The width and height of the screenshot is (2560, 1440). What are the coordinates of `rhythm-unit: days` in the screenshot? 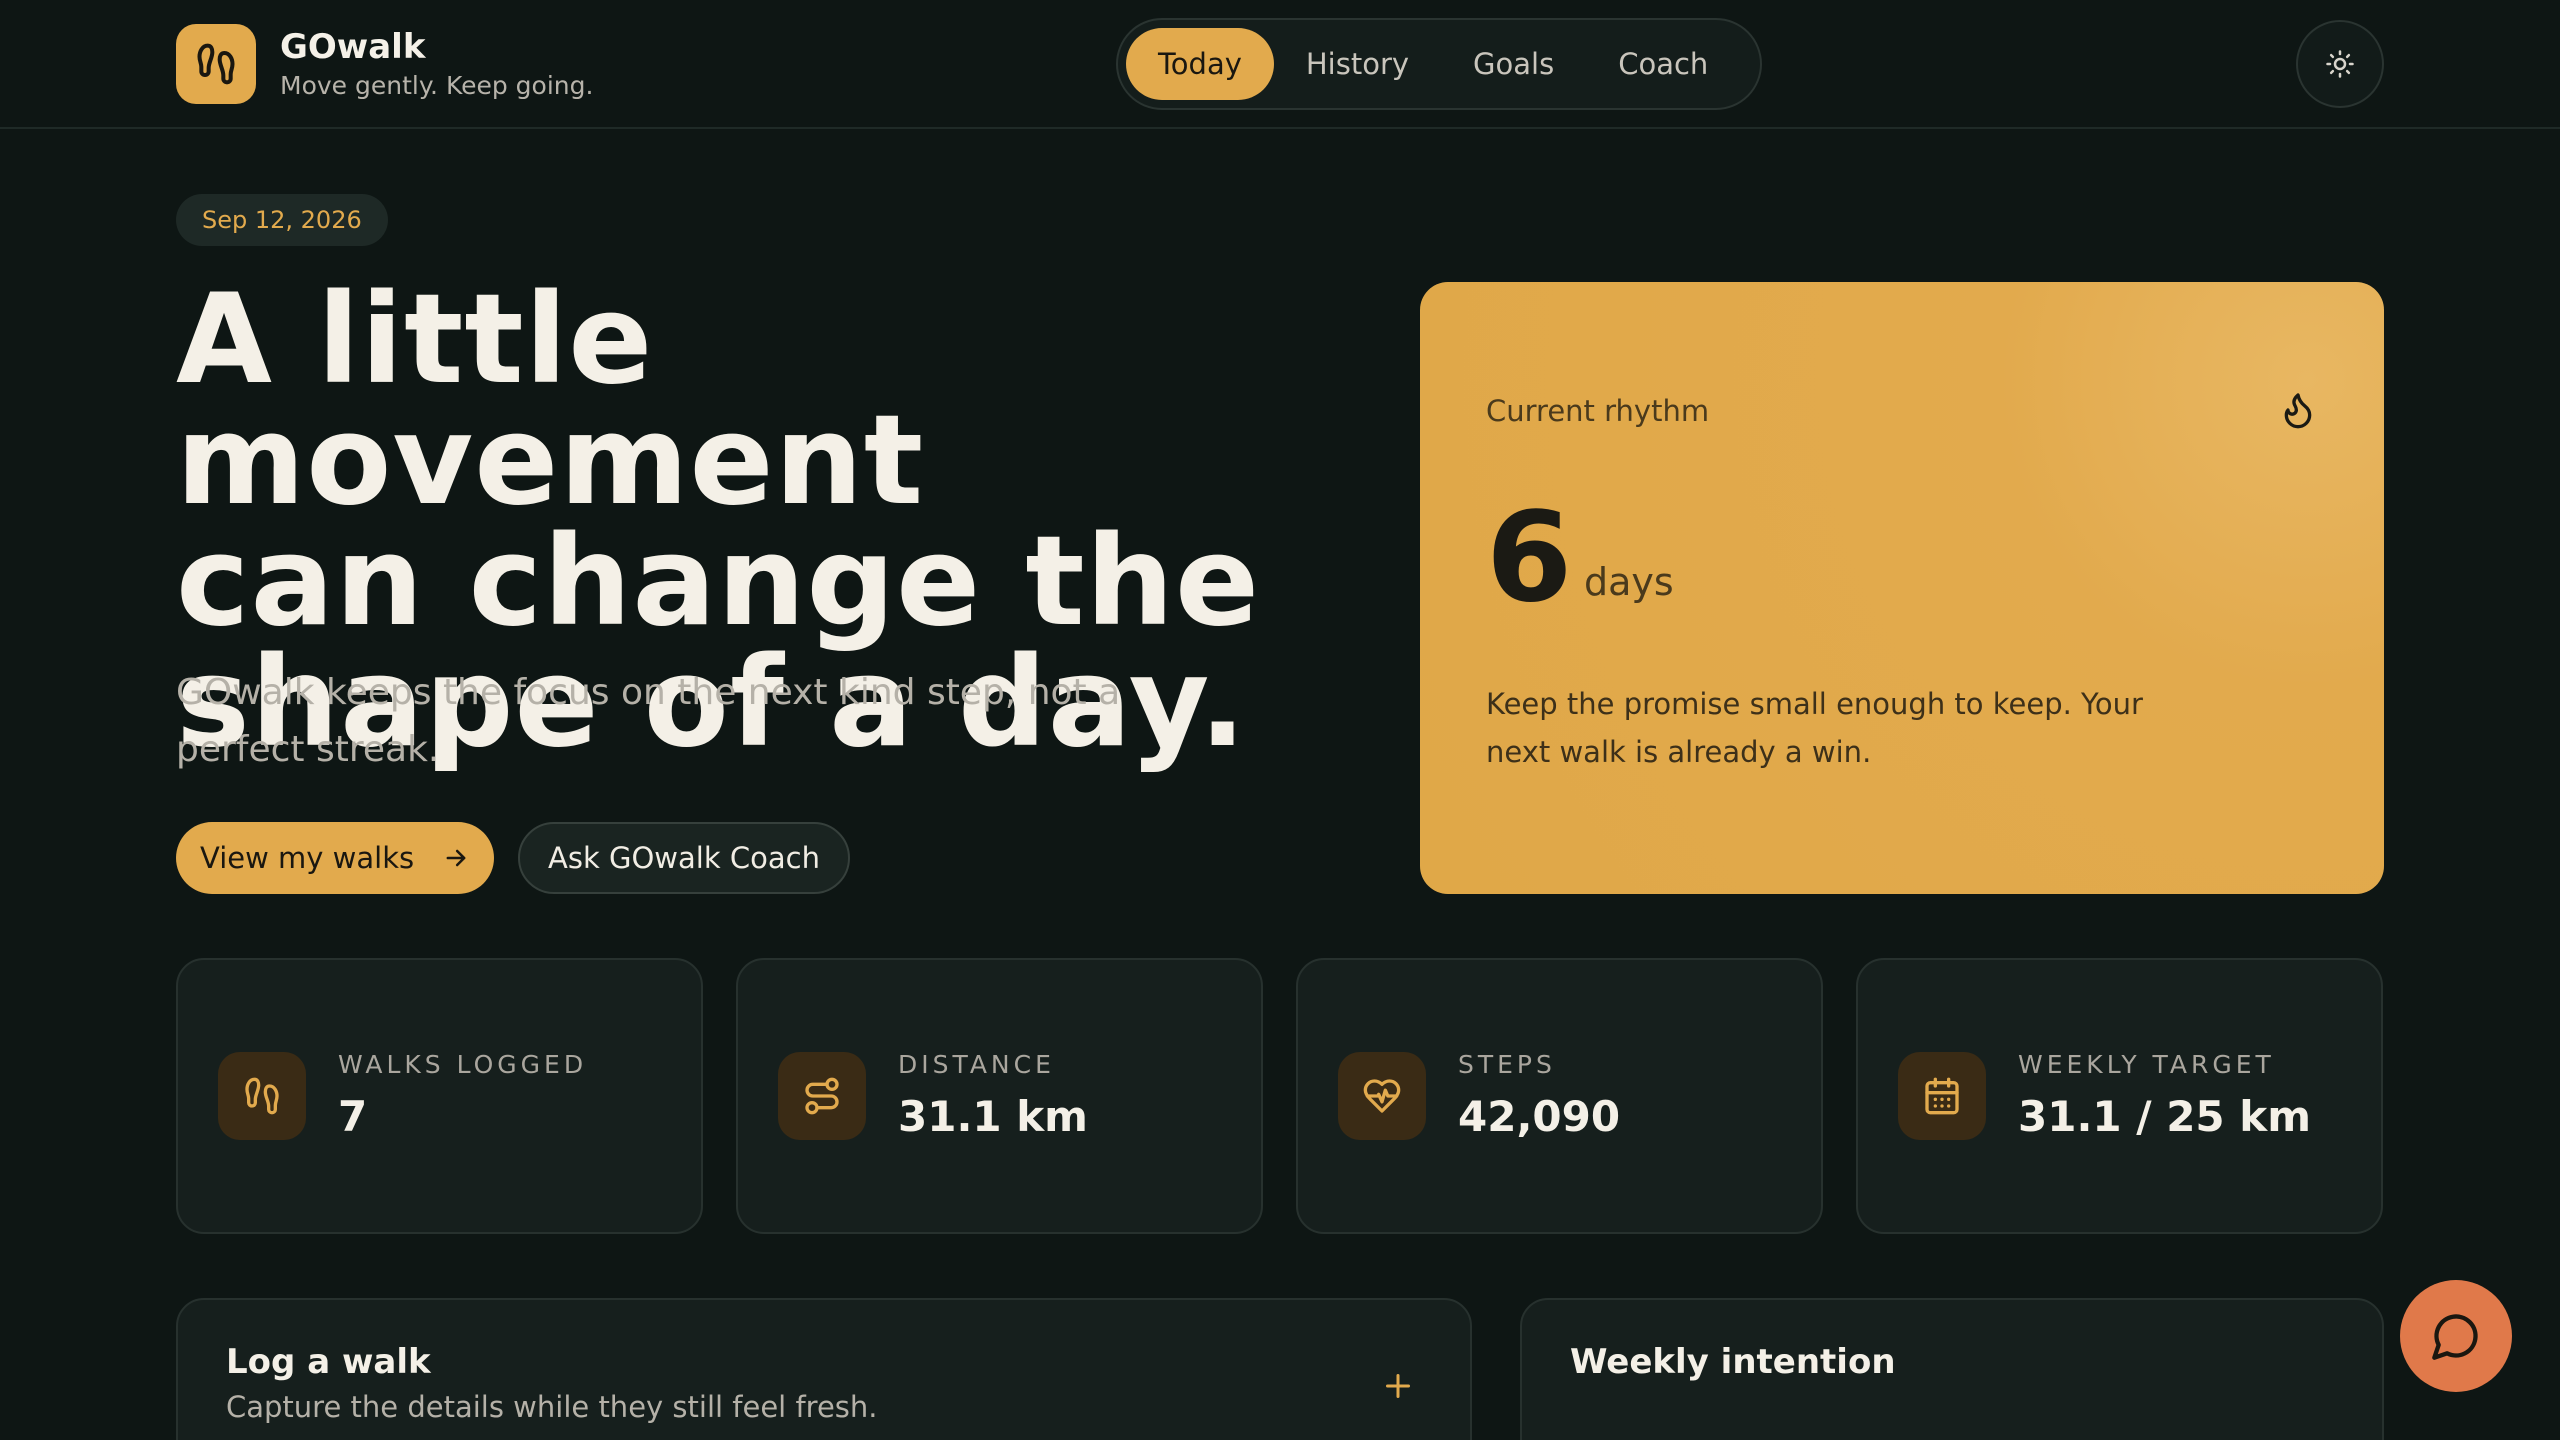 It's located at (1629, 582).